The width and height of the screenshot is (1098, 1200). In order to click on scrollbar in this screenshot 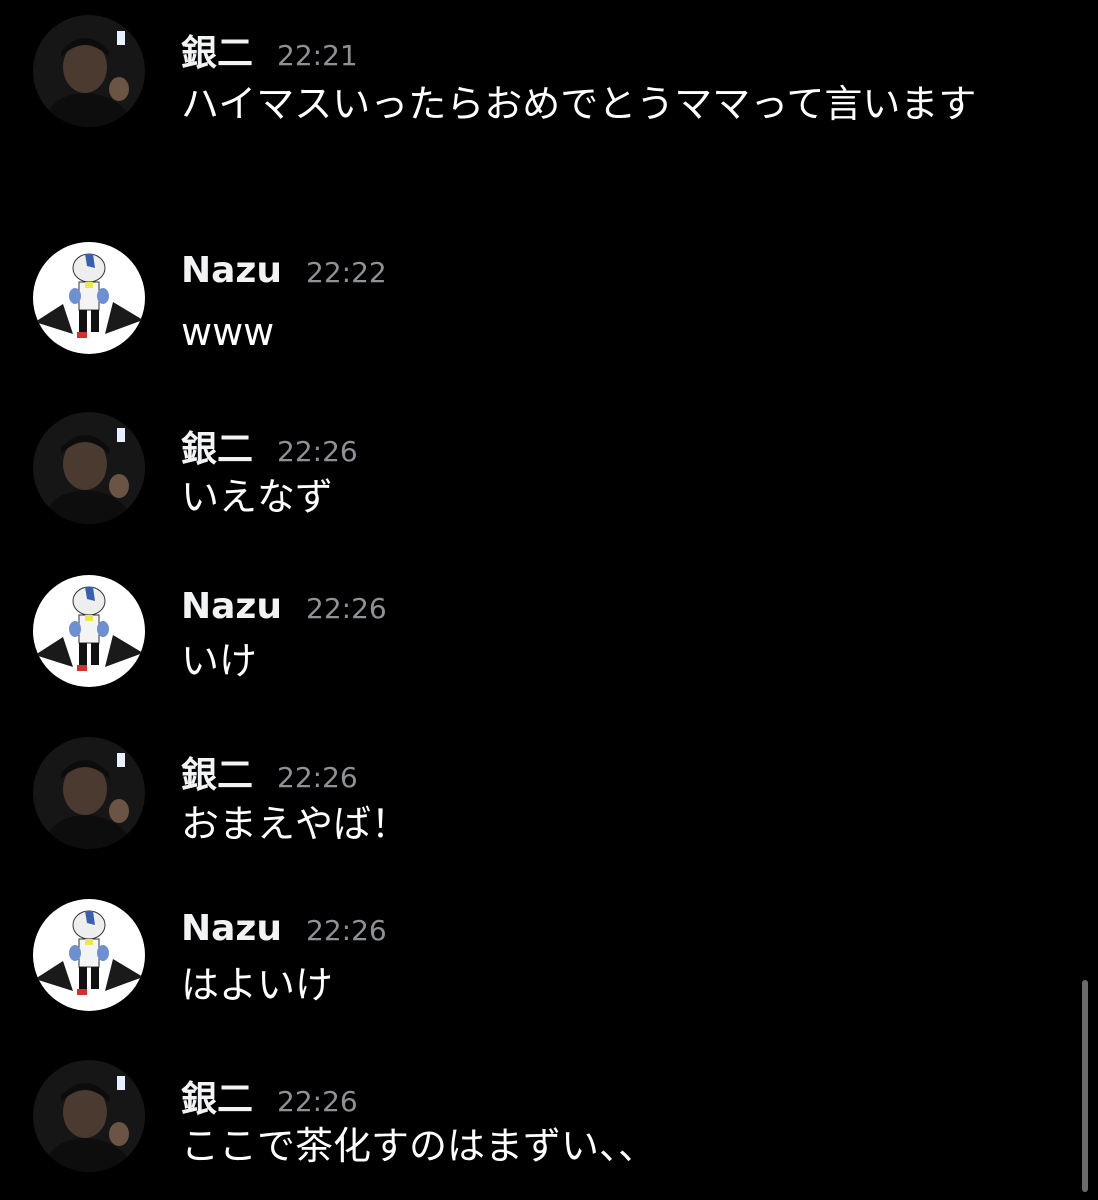, I will do `click(1085, 1086)`.